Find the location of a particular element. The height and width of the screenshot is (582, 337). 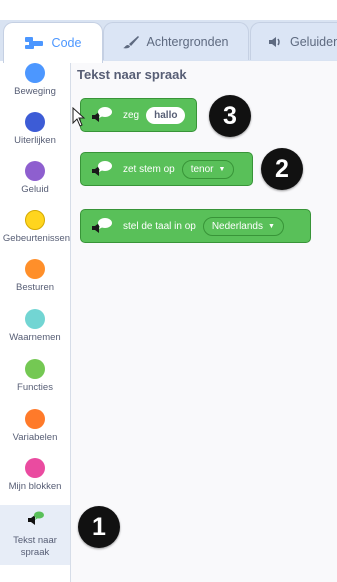

tab-backdrops-label: Achtergronden is located at coordinates (187, 41).